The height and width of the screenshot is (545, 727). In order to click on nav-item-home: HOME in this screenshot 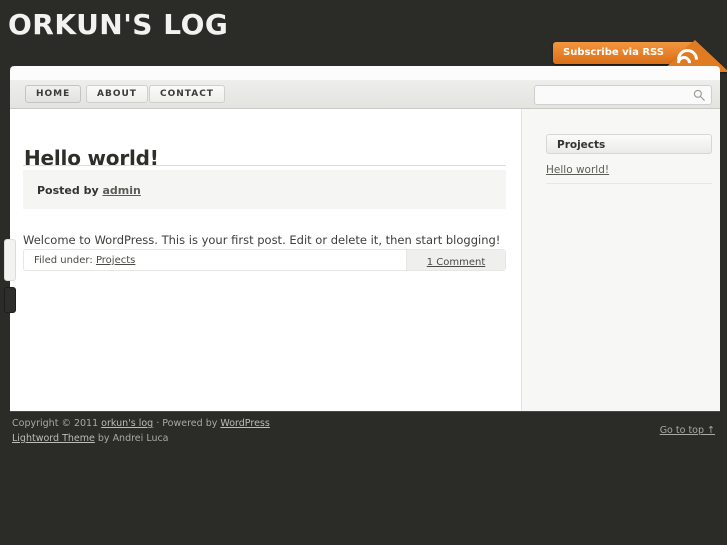, I will do `click(53, 94)`.